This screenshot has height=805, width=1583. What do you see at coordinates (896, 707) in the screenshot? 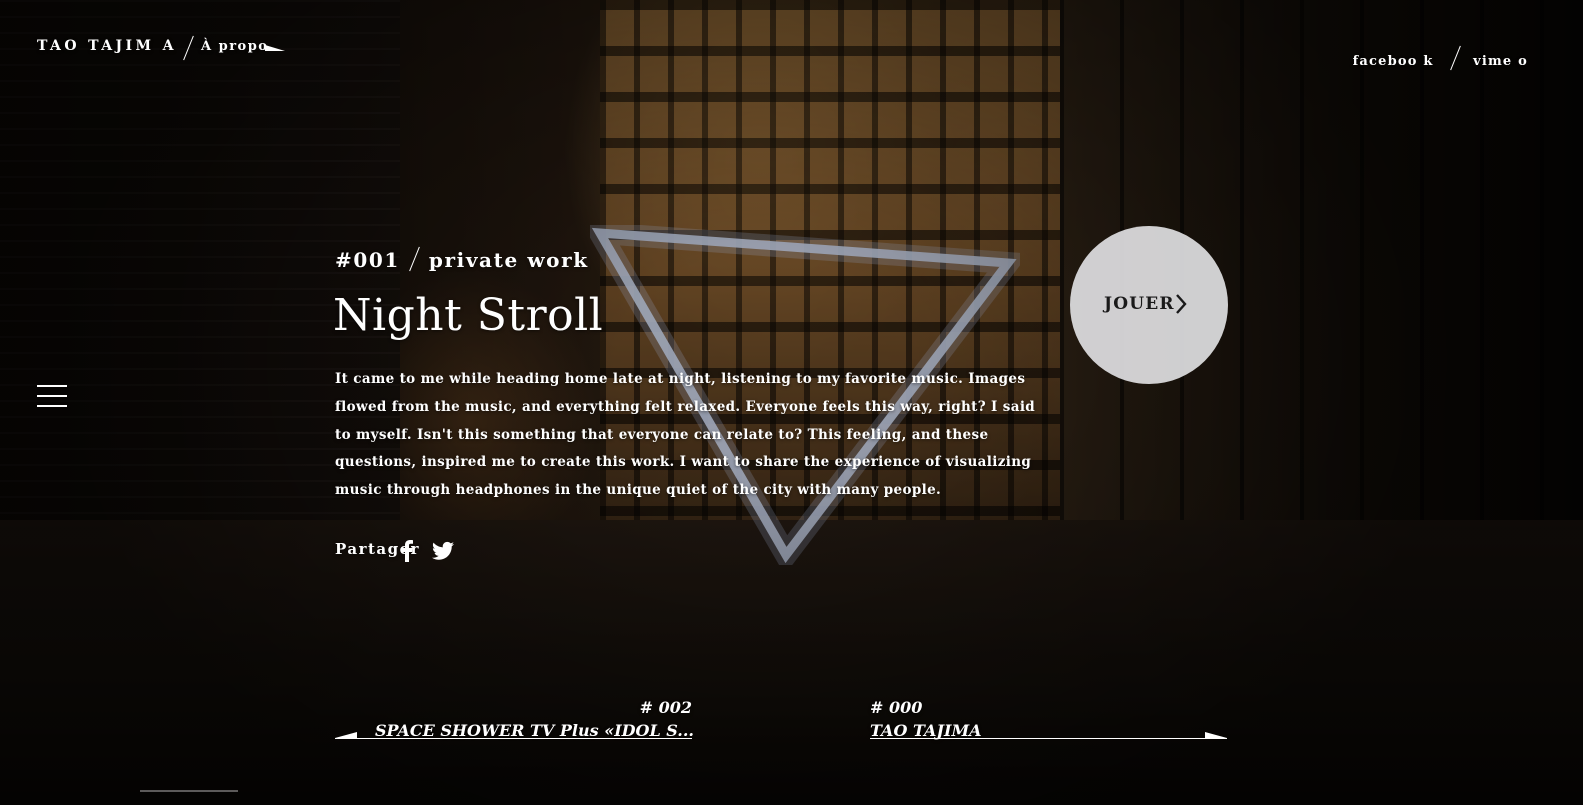
I see `next-work-number: # 000` at bounding box center [896, 707].